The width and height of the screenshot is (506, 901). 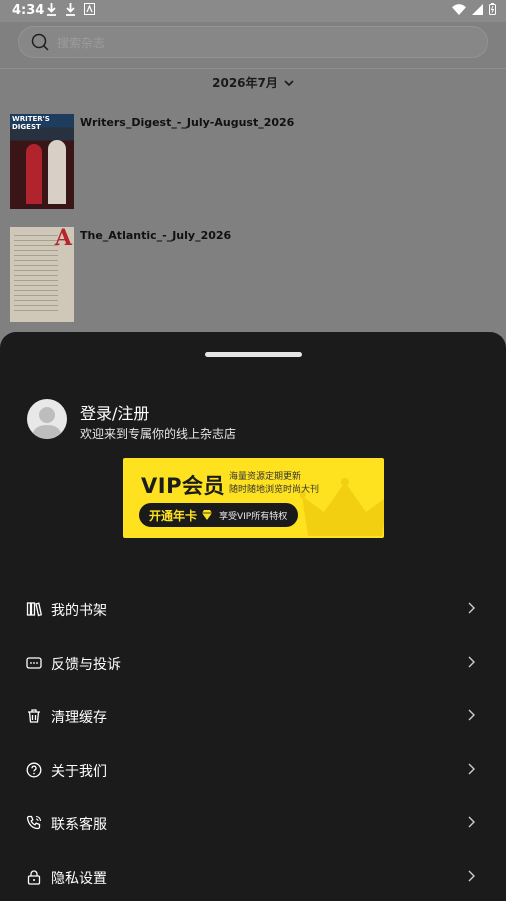 I want to click on menu-item-label: 关于我们, so click(x=79, y=771).